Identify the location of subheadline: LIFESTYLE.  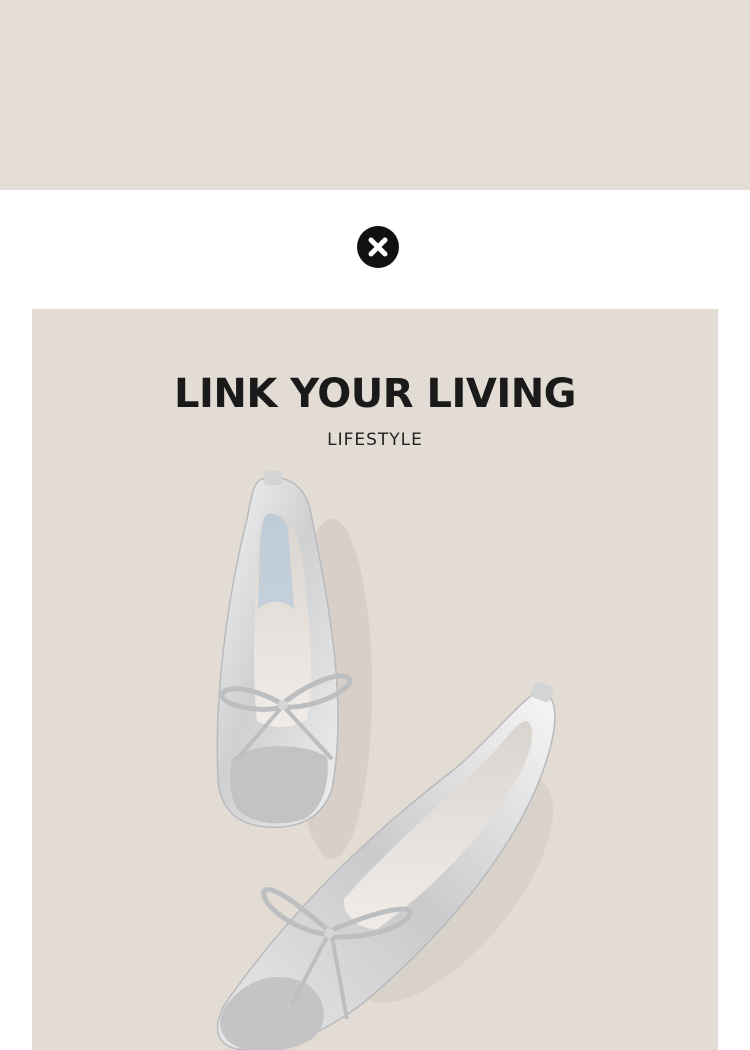
(375, 440).